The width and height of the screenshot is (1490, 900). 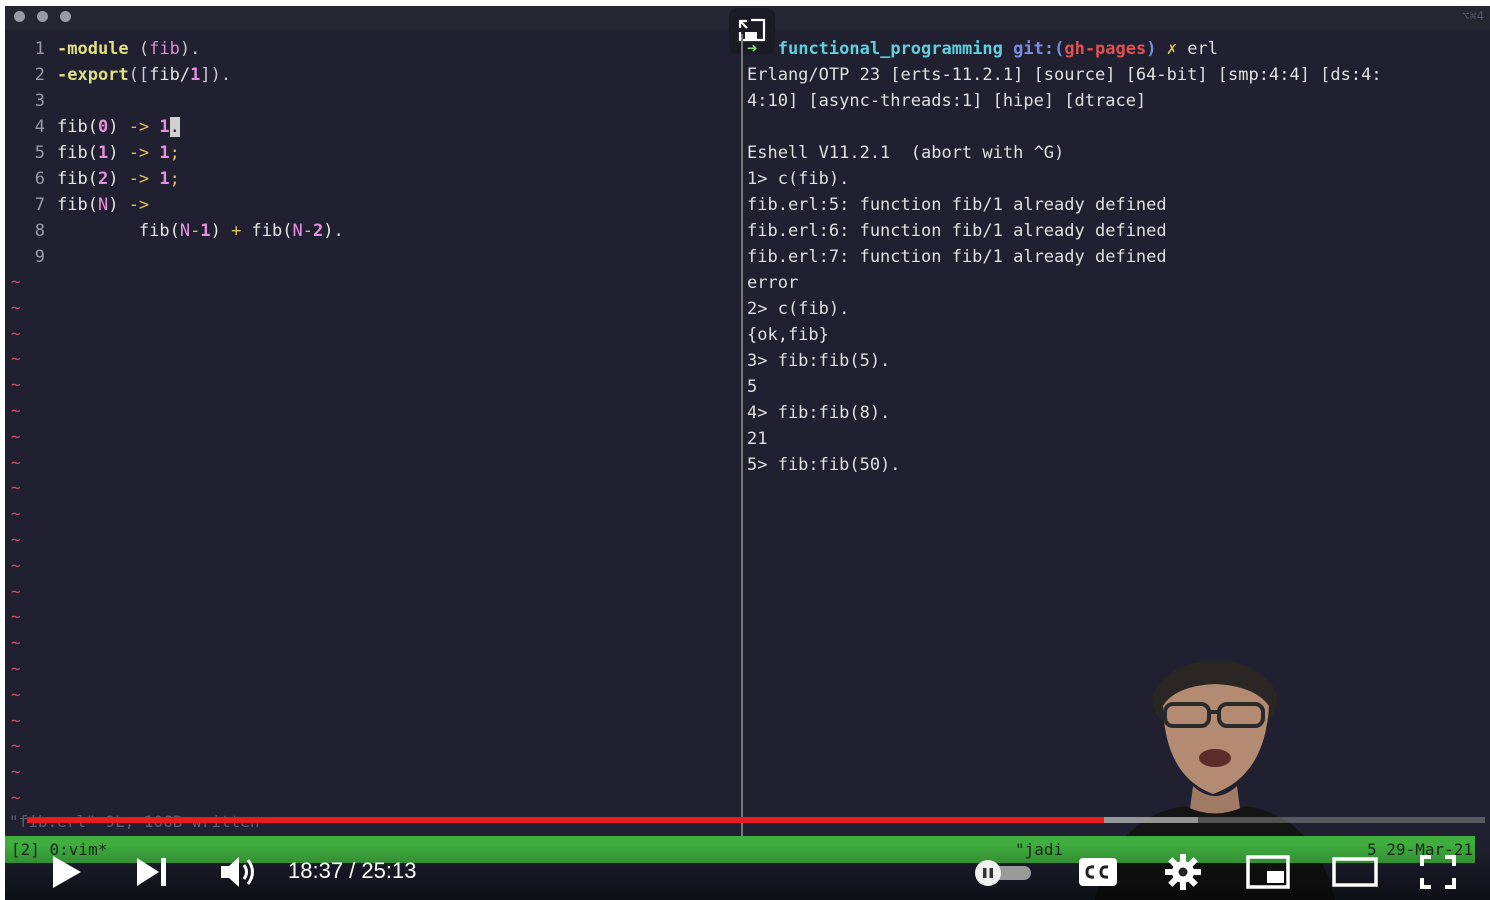 I want to click on terminal-line: 21, so click(x=757, y=439).